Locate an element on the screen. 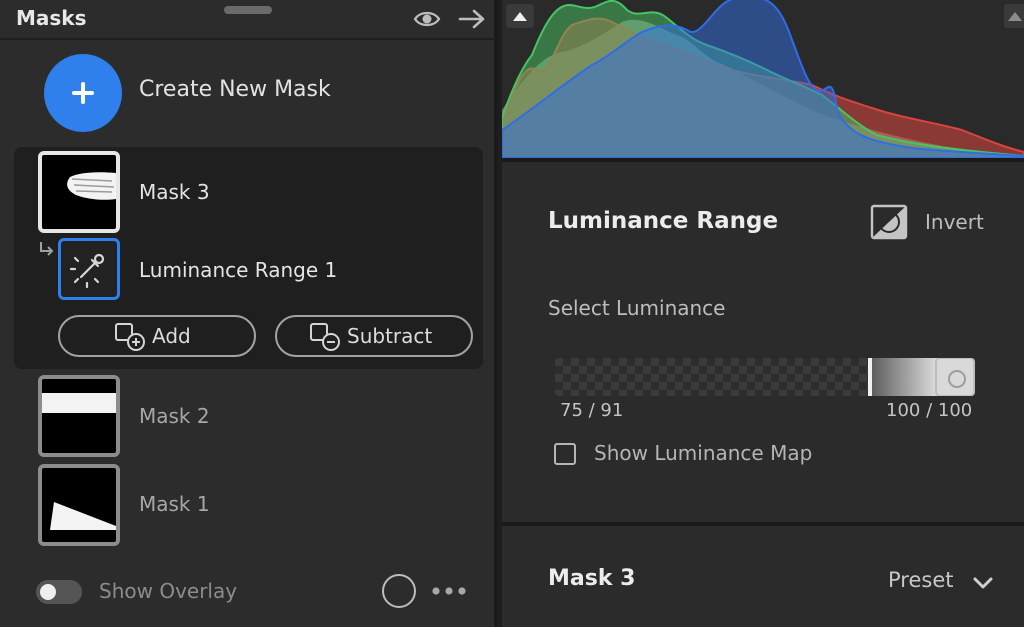 The width and height of the screenshot is (1024, 627). mask-2-label: Mask 2 is located at coordinates (174, 416).